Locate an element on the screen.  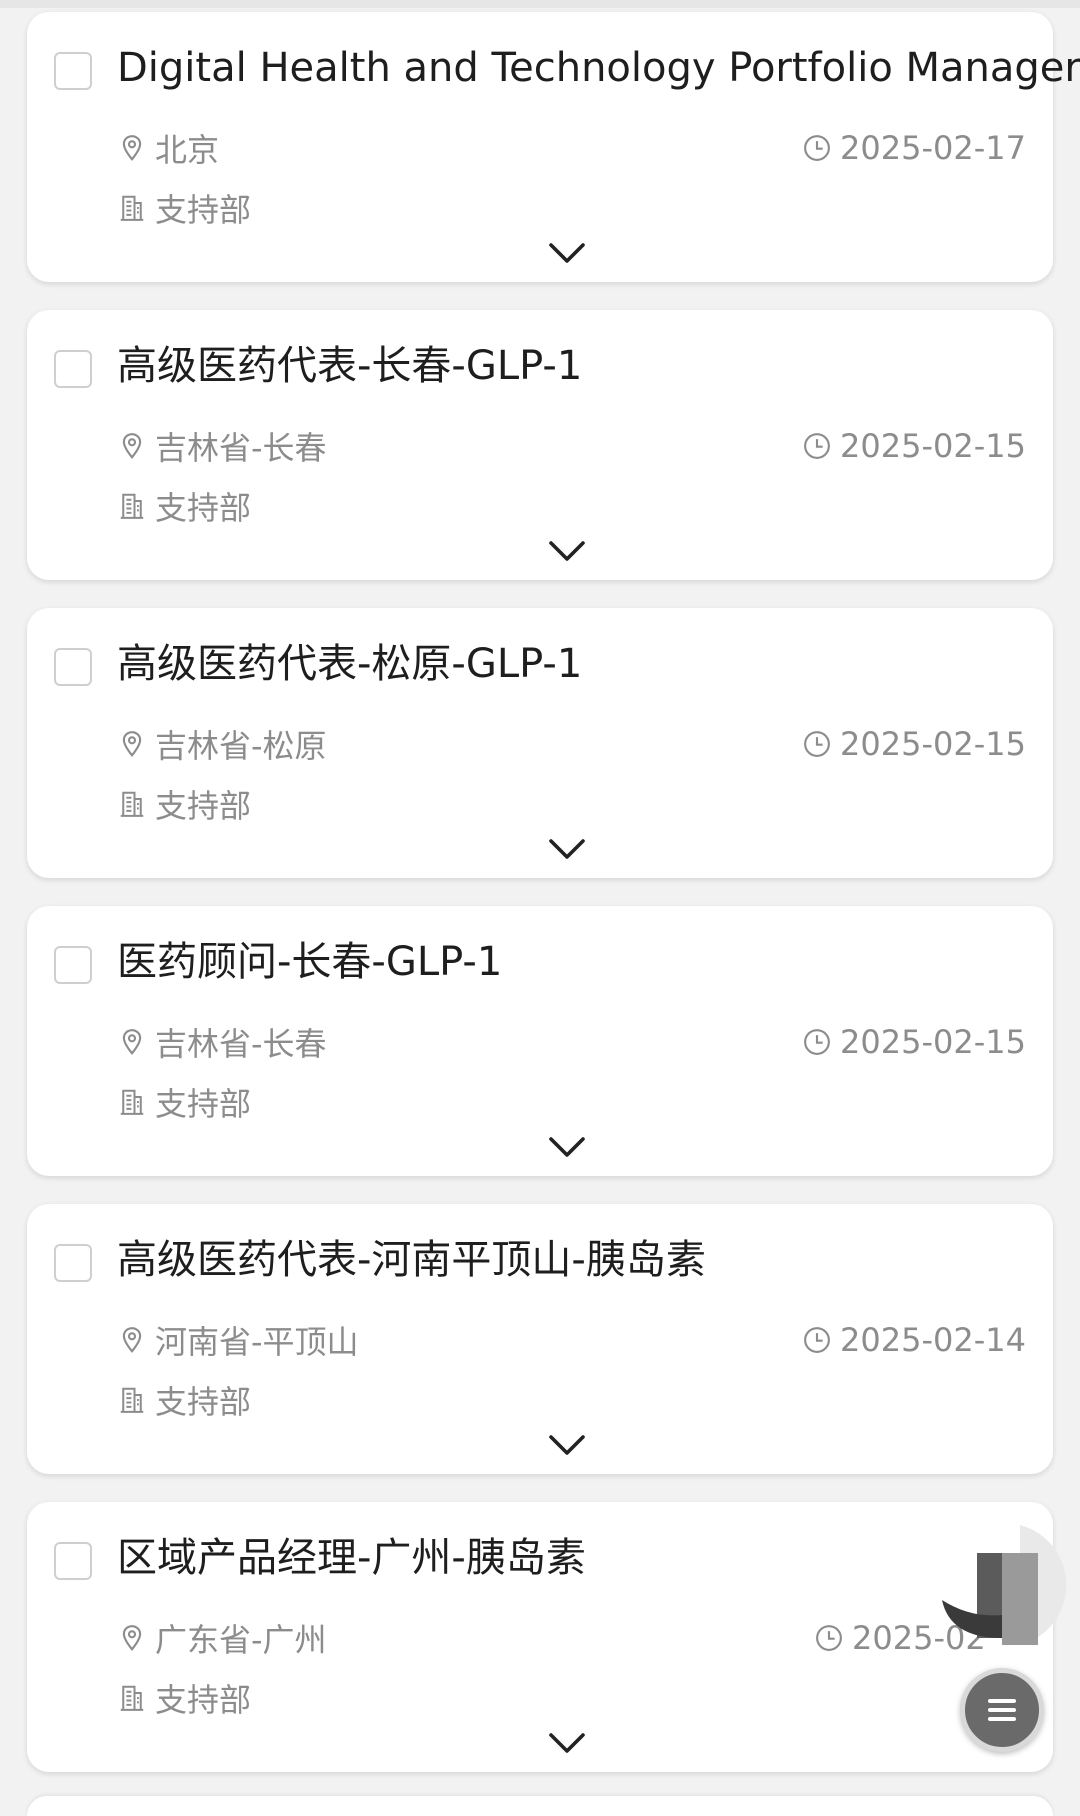
job-location: 河南省-平顶山 is located at coordinates (238, 1340).